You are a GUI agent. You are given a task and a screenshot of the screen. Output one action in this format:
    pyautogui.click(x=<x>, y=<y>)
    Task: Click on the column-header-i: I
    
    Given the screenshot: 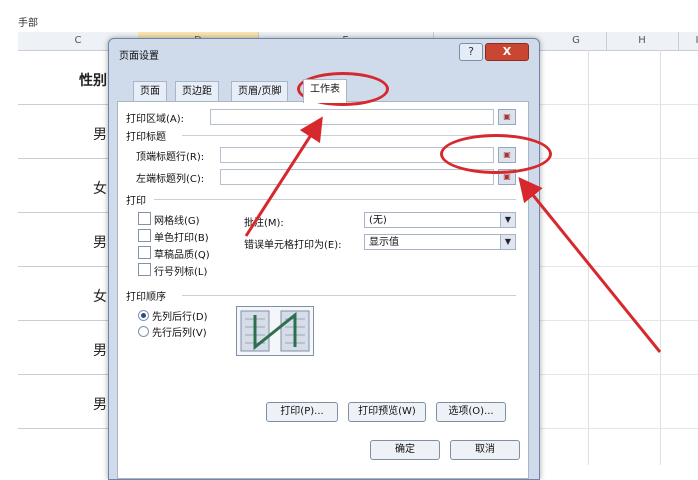 What is the action you would take?
    pyautogui.click(x=688, y=41)
    